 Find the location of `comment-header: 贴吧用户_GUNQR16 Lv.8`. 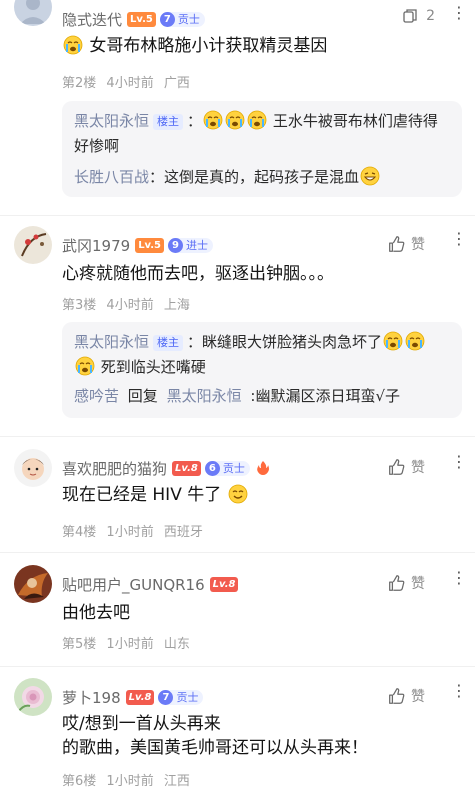

comment-header: 贴吧用户_GUNQR16 Lv.8 is located at coordinates (150, 584).